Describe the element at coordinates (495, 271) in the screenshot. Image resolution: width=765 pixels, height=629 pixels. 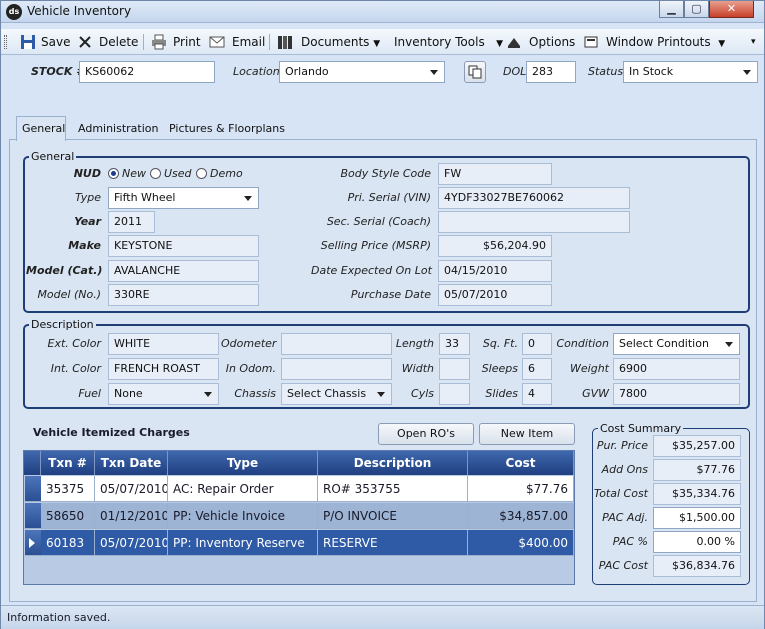
I see `date-expected-input: 04/15/2010` at that location.